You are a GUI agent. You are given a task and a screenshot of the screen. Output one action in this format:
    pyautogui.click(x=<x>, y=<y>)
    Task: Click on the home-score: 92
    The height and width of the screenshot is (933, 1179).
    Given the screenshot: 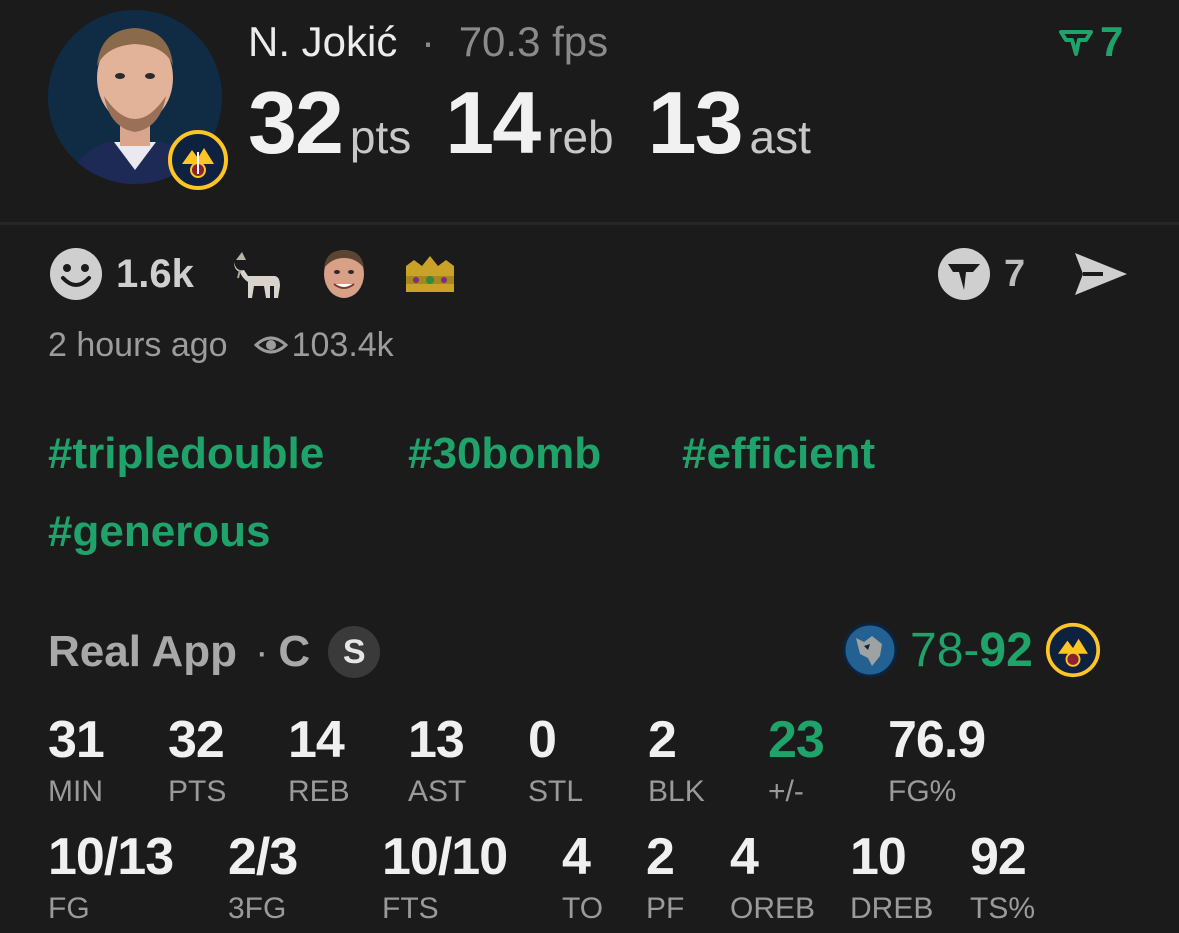 What is the action you would take?
    pyautogui.click(x=1006, y=650)
    